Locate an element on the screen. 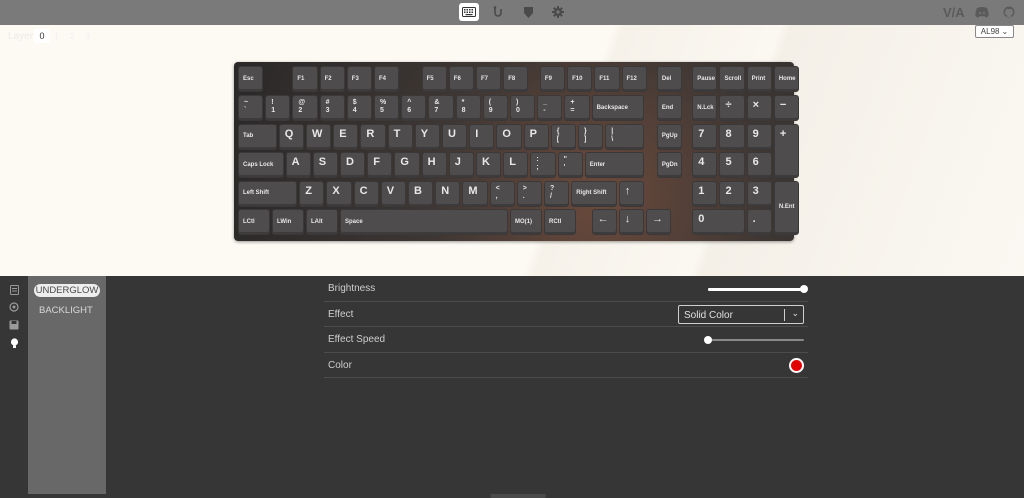 Image resolution: width=1024 pixels, height=498 pixels. effect-speed-slider is located at coordinates (754, 340).